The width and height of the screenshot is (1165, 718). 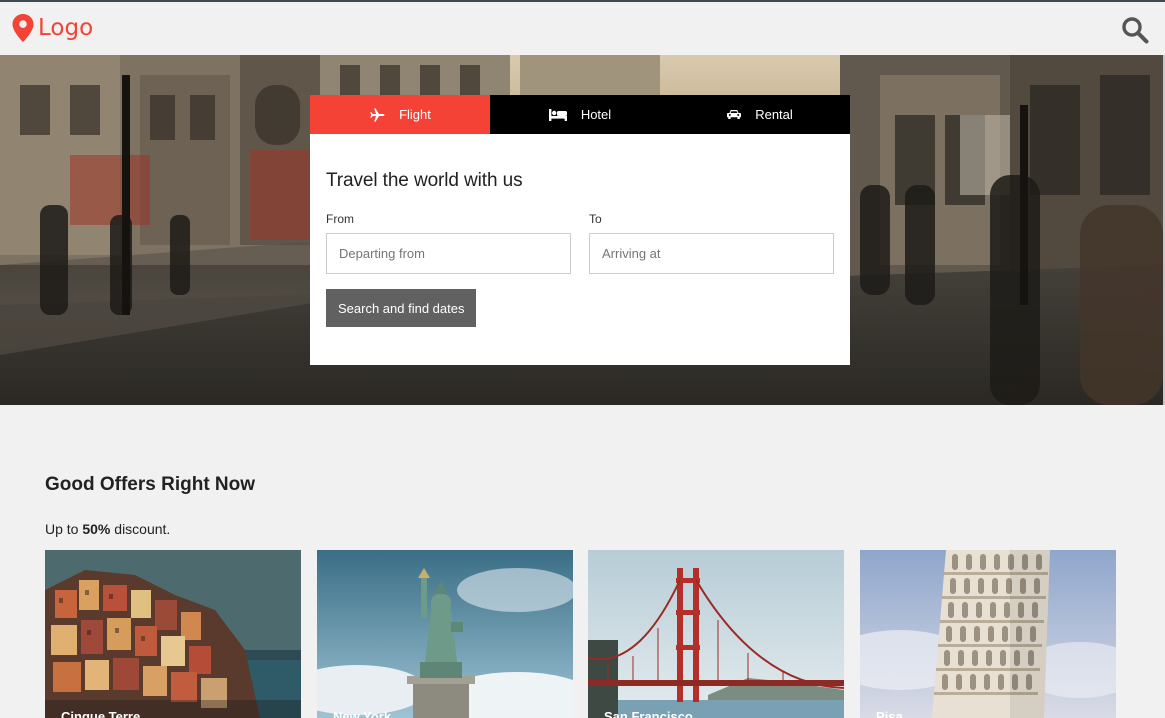 I want to click on tab-rental: Rental, so click(x=760, y=114).